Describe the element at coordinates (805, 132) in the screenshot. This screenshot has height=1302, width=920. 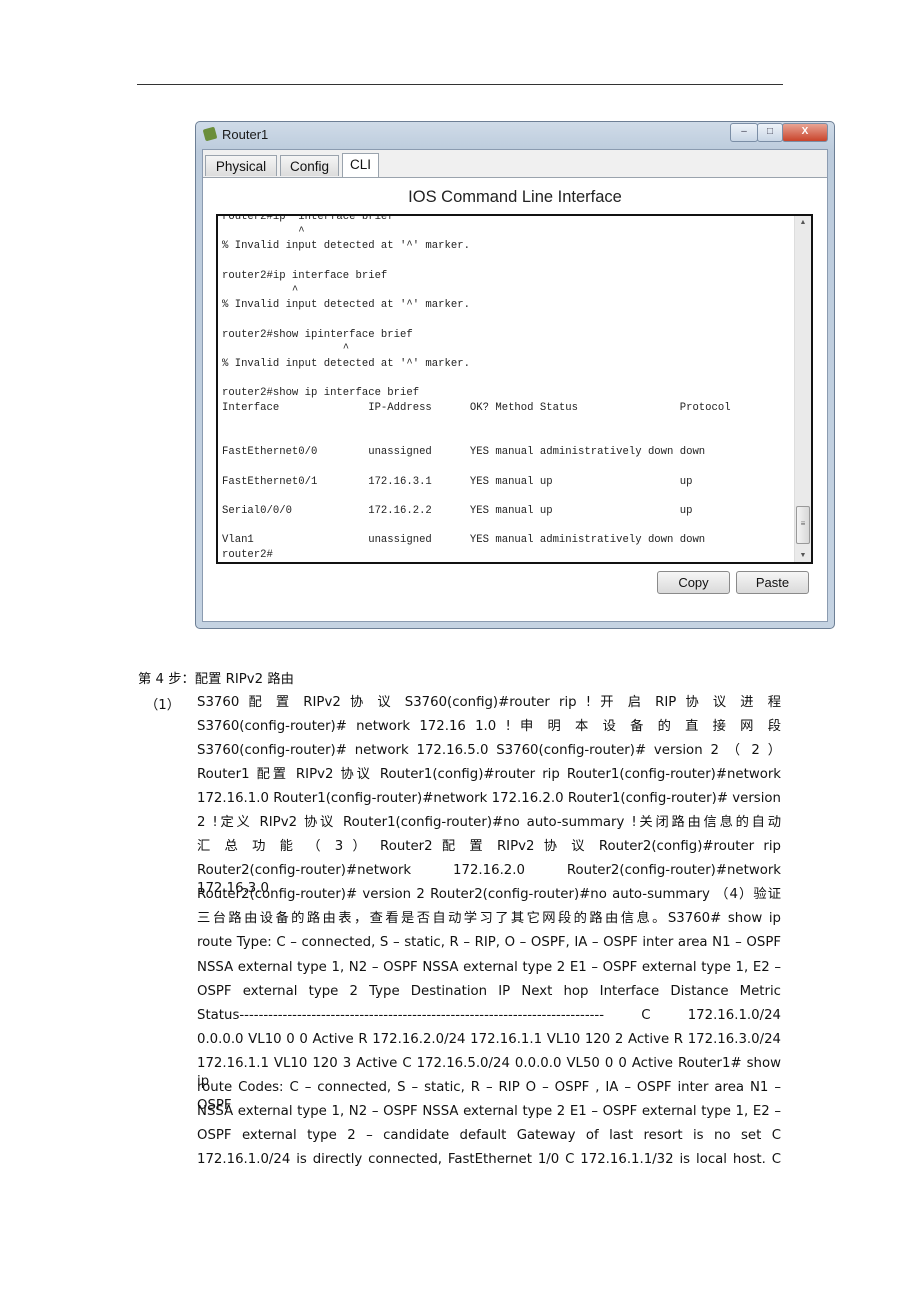
I see `close-button: X` at that location.